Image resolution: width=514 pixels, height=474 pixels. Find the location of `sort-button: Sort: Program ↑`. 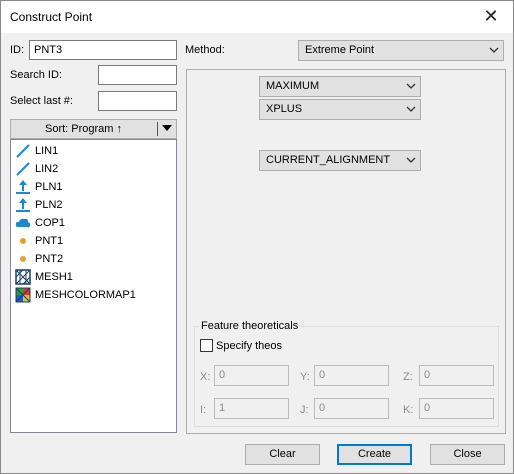

sort-button: Sort: Program ↑ is located at coordinates (93, 129).